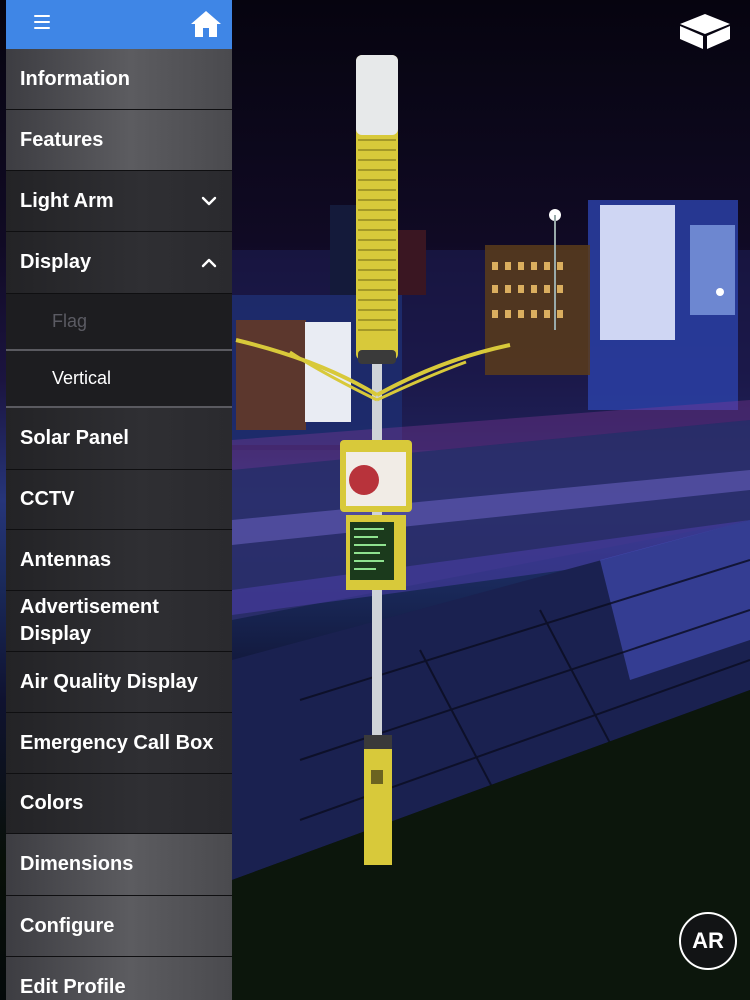  I want to click on menu-item-label: Light Arm, so click(67, 200).